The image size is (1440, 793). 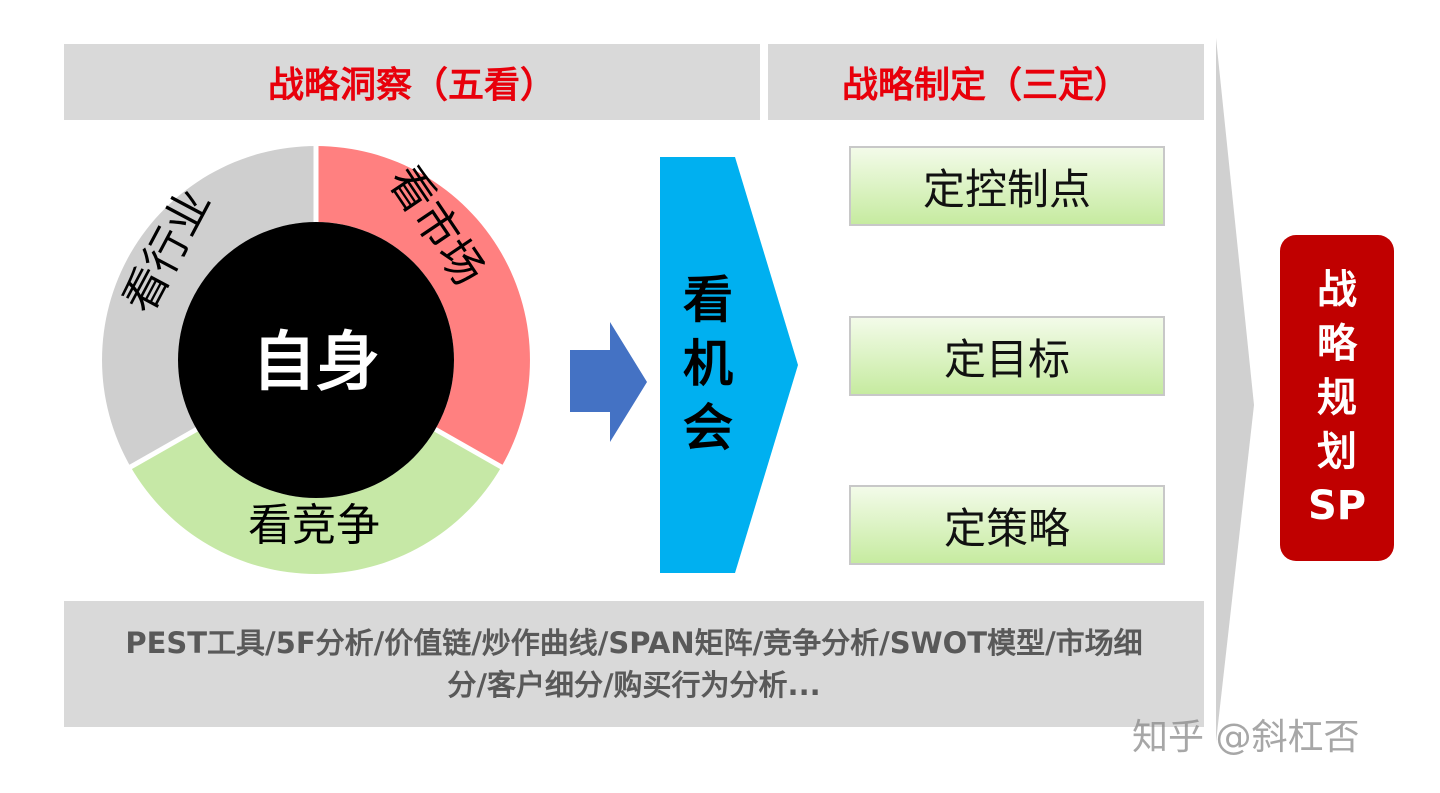 What do you see at coordinates (1337, 290) in the screenshot?
I see `sp-char: 战` at bounding box center [1337, 290].